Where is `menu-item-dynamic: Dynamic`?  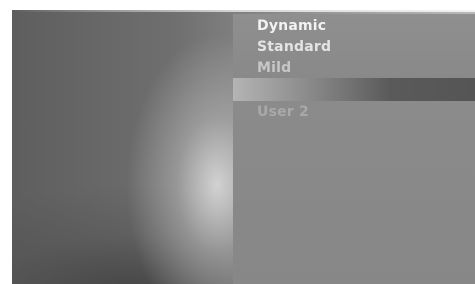
menu-item-dynamic: Dynamic is located at coordinates (291, 26).